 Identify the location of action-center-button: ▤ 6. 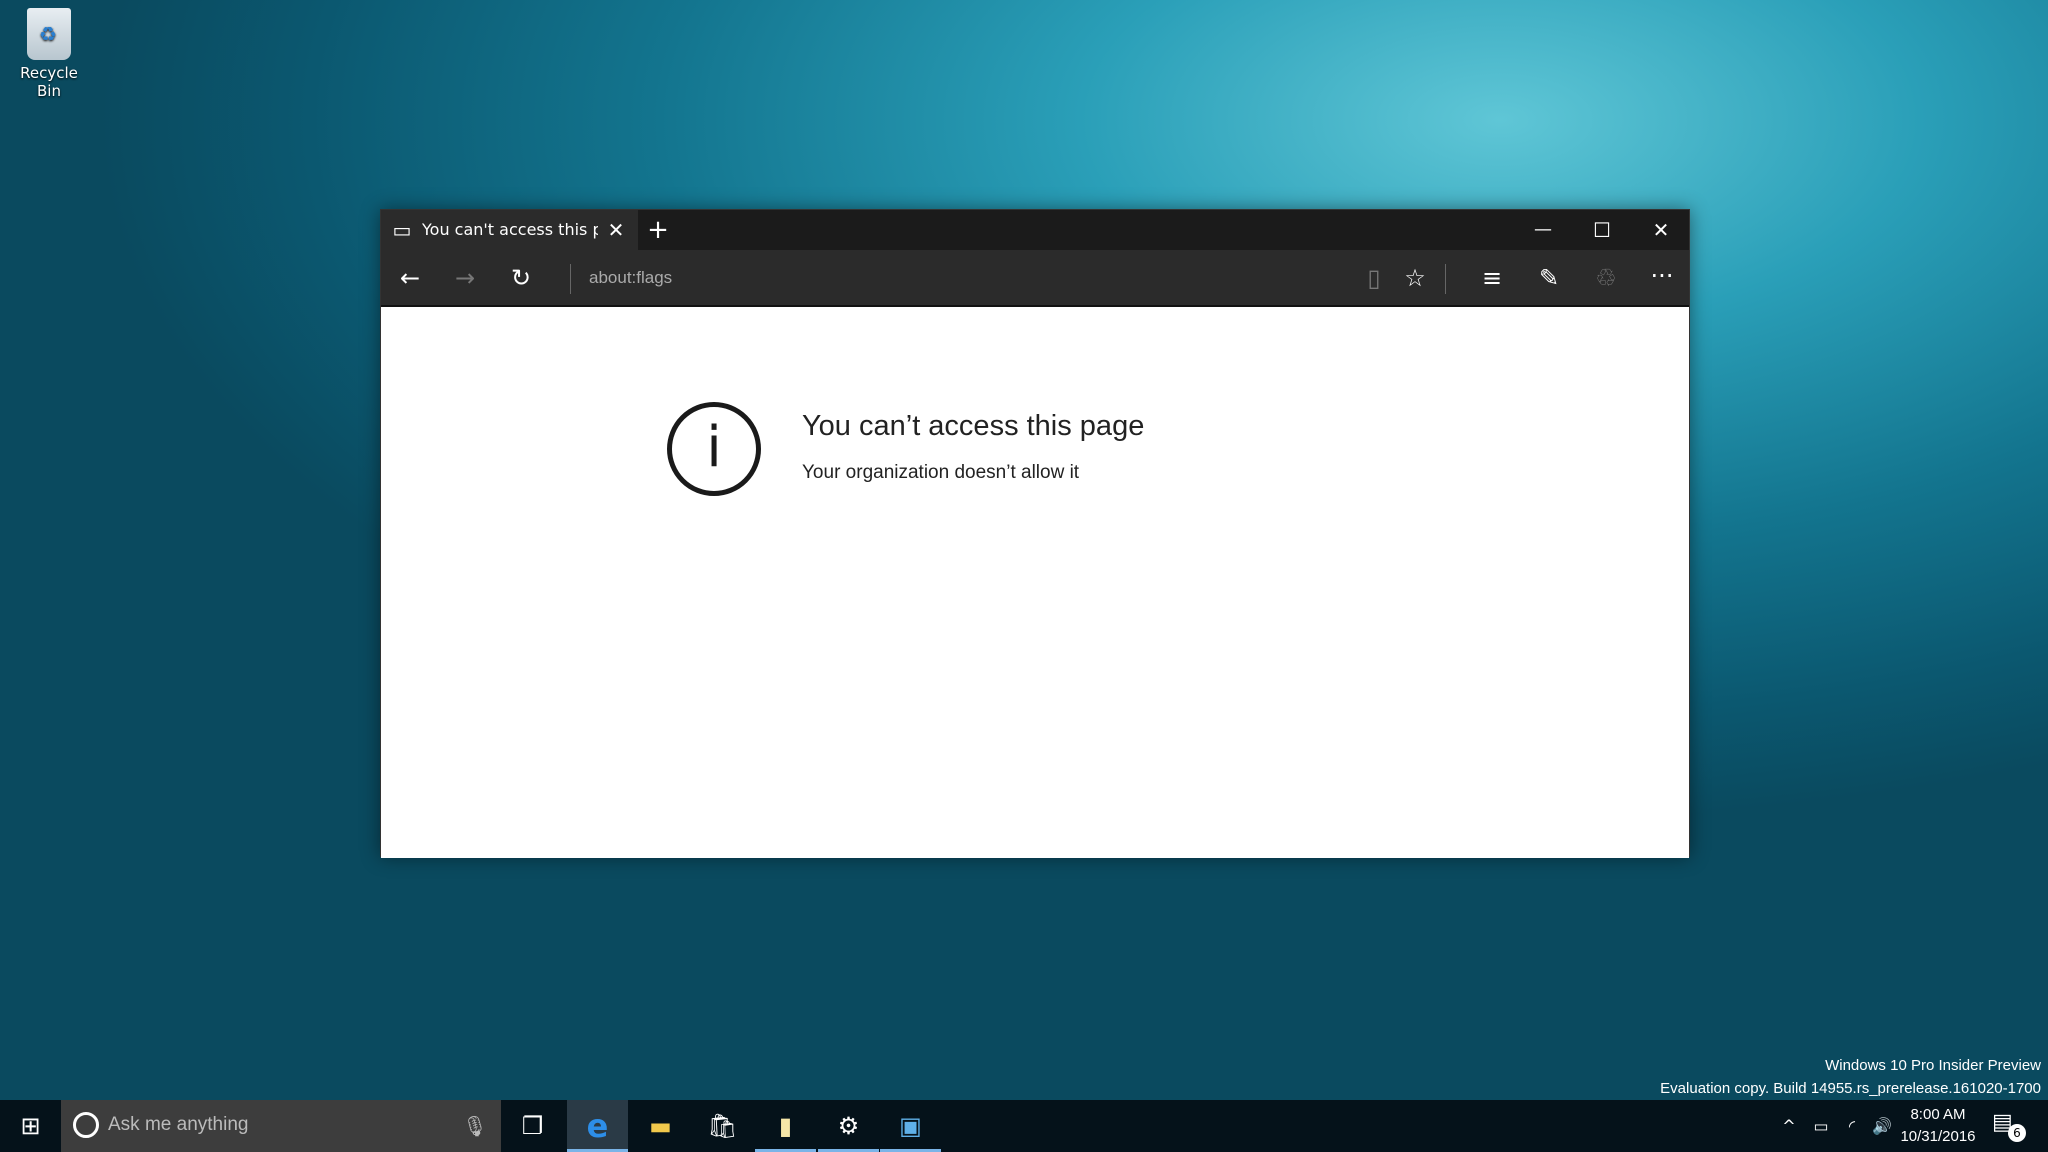
(2009, 1126).